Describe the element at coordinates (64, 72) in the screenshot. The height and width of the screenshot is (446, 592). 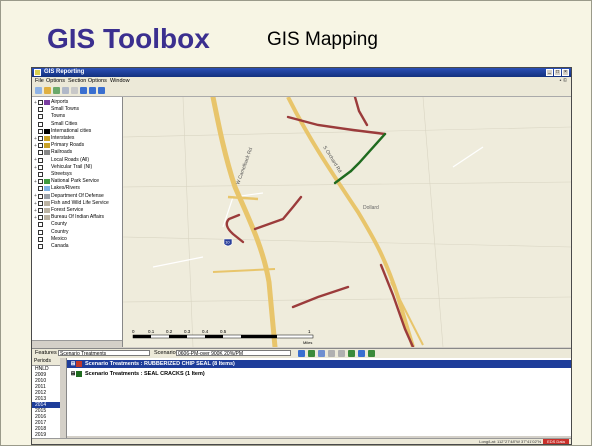
I see `window-title: GIS Reporting` at that location.